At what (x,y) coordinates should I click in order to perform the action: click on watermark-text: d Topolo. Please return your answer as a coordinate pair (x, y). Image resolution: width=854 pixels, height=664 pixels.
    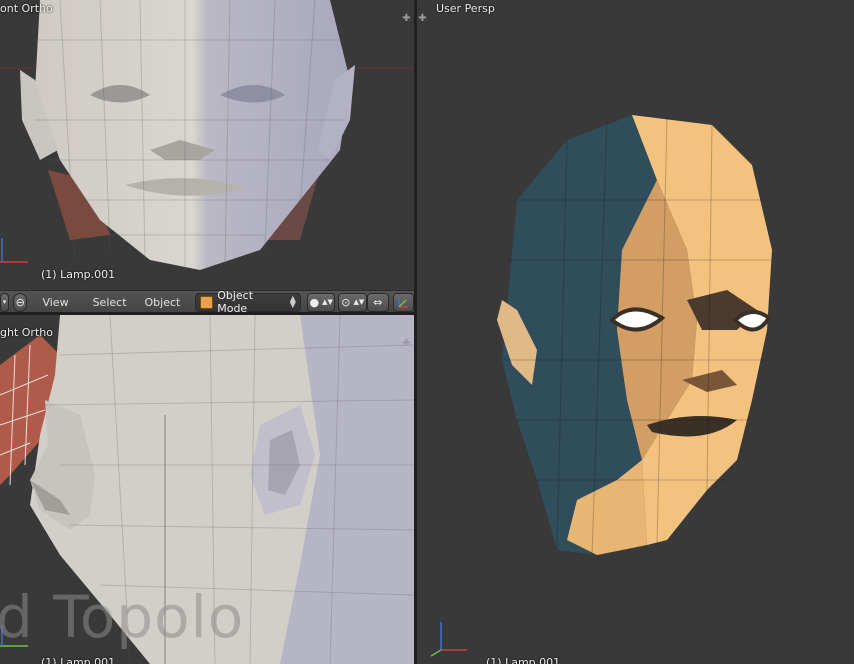
    Looking at the image, I should click on (122, 617).